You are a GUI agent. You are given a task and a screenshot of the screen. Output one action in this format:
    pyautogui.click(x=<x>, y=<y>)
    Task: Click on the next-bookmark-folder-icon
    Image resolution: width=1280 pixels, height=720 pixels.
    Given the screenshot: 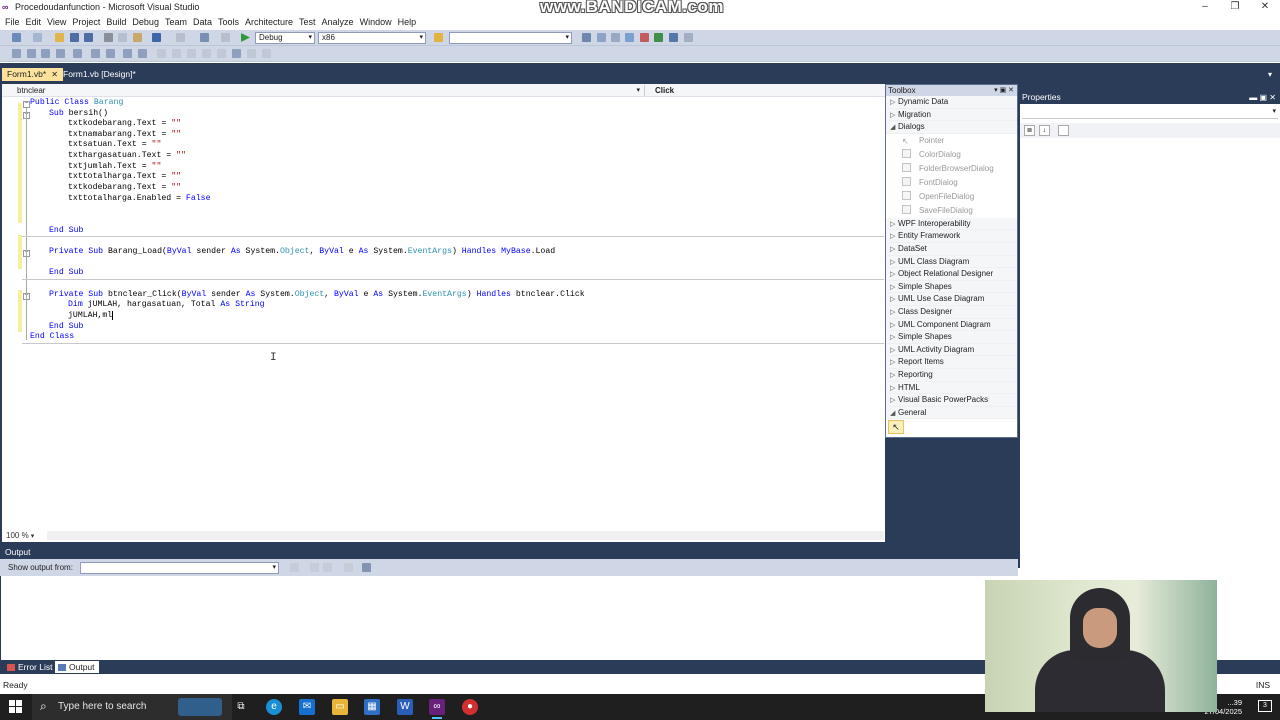 What is the action you would take?
    pyautogui.click(x=206, y=53)
    